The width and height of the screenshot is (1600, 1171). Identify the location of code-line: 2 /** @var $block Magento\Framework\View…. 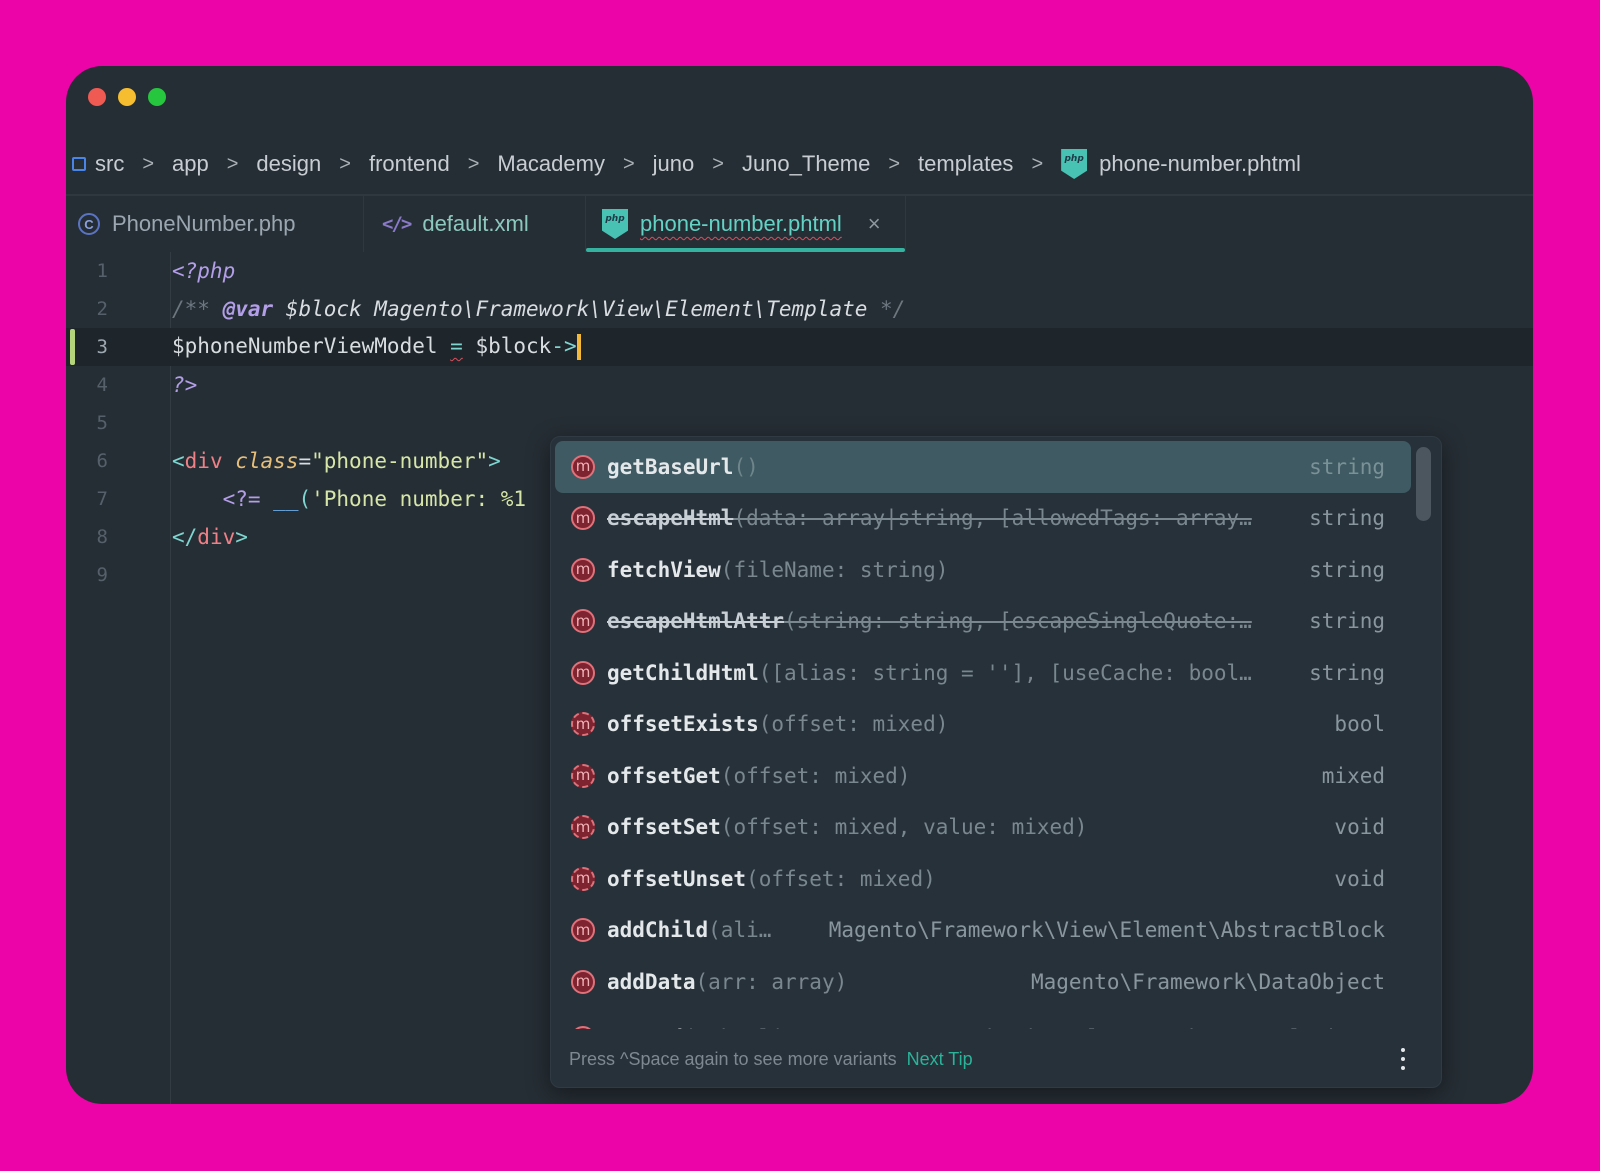
(799, 309).